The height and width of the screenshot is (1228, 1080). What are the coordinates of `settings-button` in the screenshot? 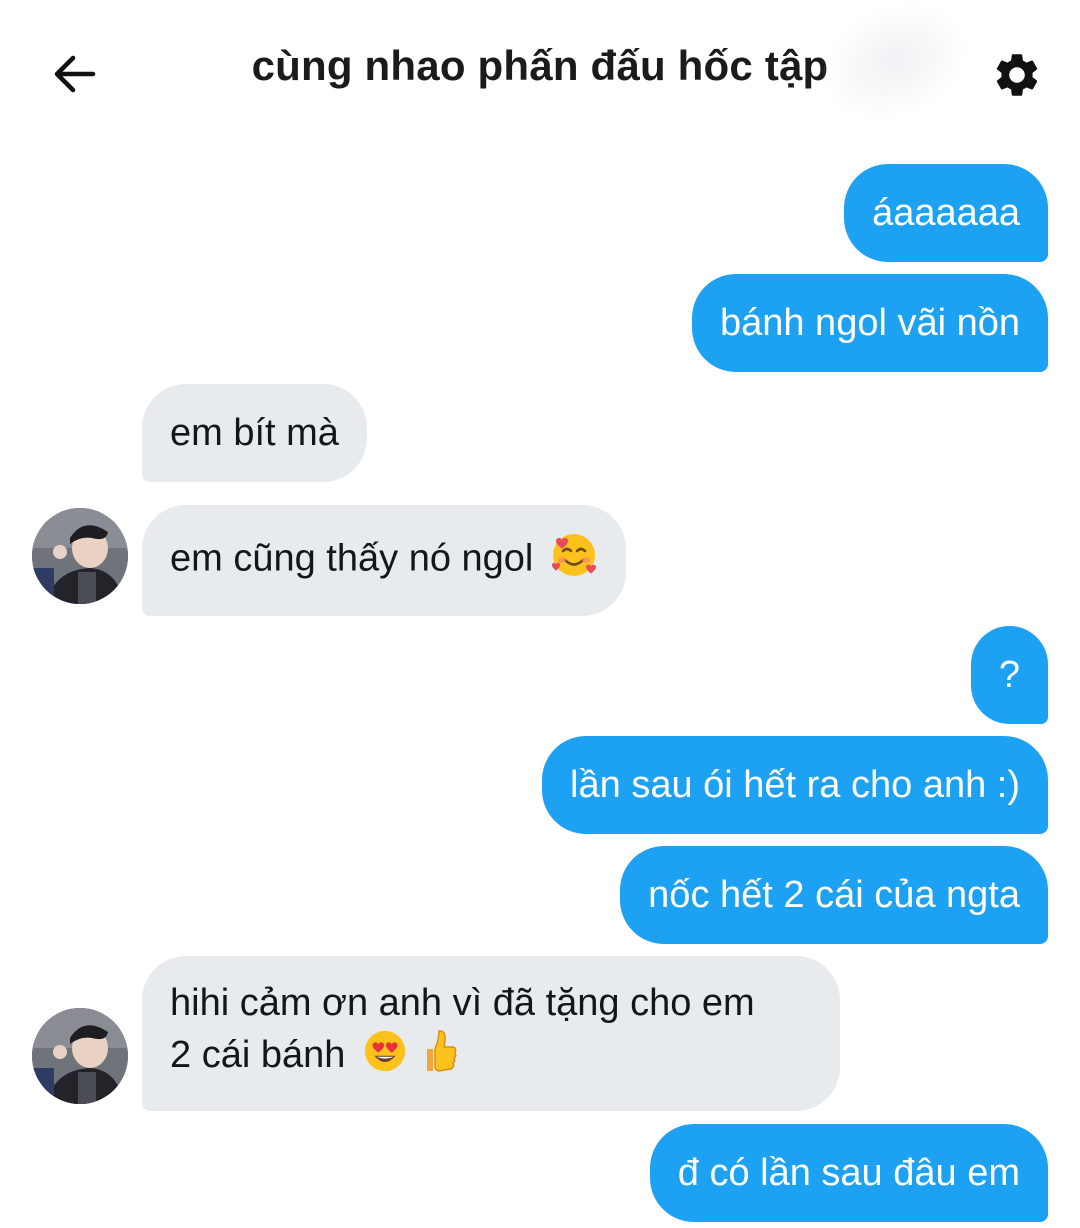 It's located at (1017, 75).